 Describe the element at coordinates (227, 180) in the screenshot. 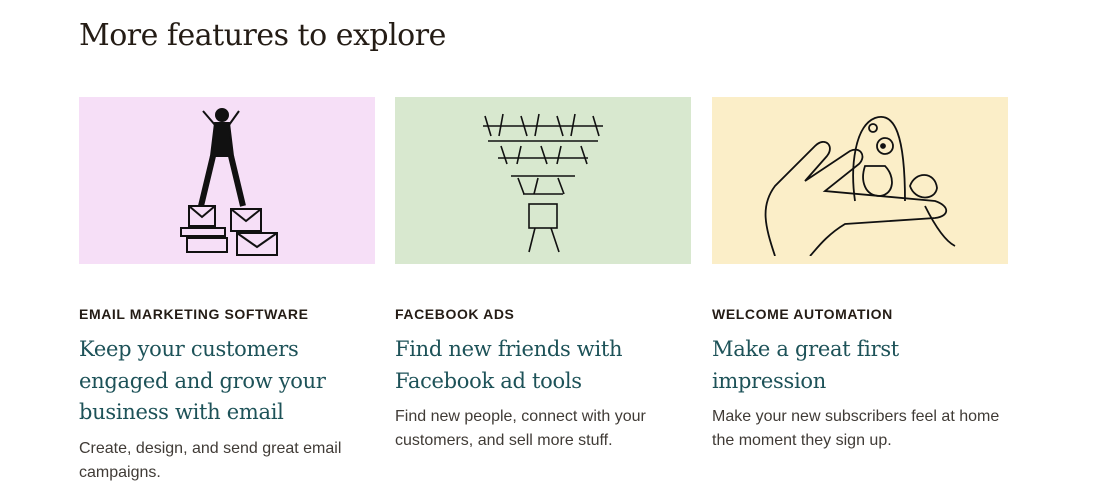

I see `email-illustration` at that location.